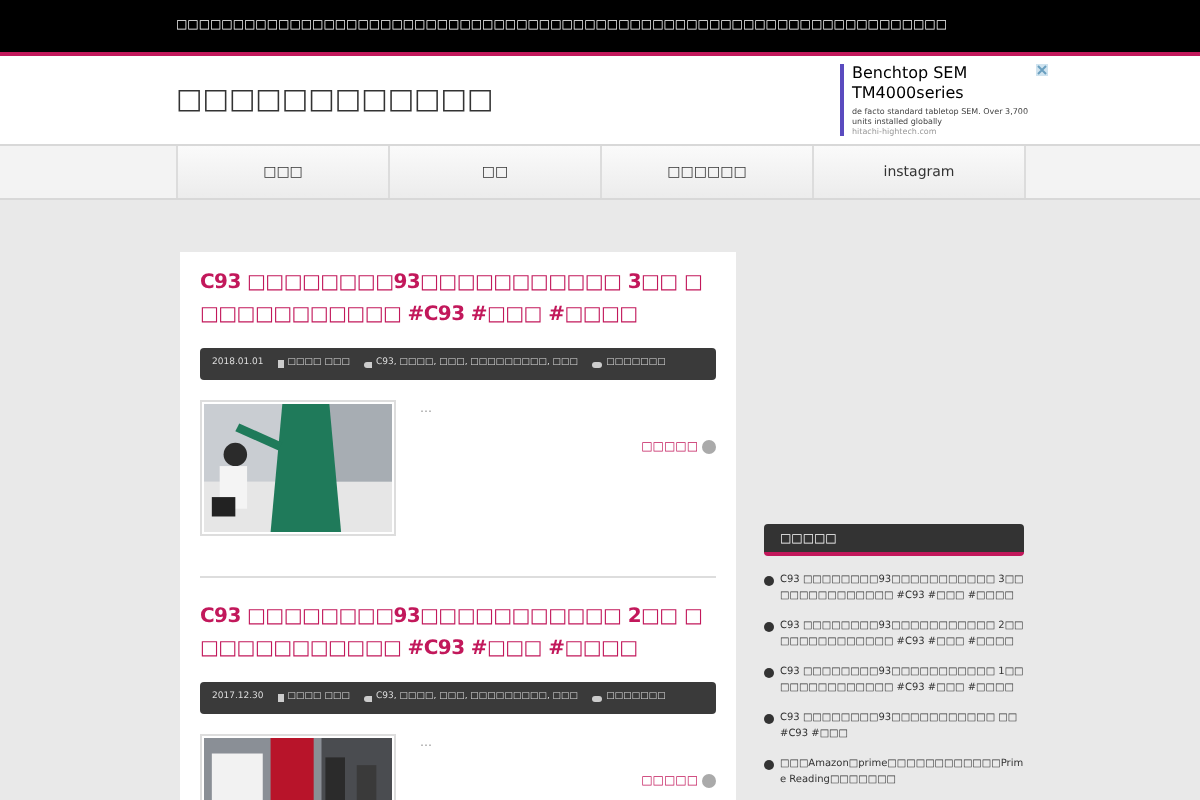 The image size is (1200, 800). Describe the element at coordinates (911, 84) in the screenshot. I see `ad-title: Benchtop SEM TM4000series` at that location.